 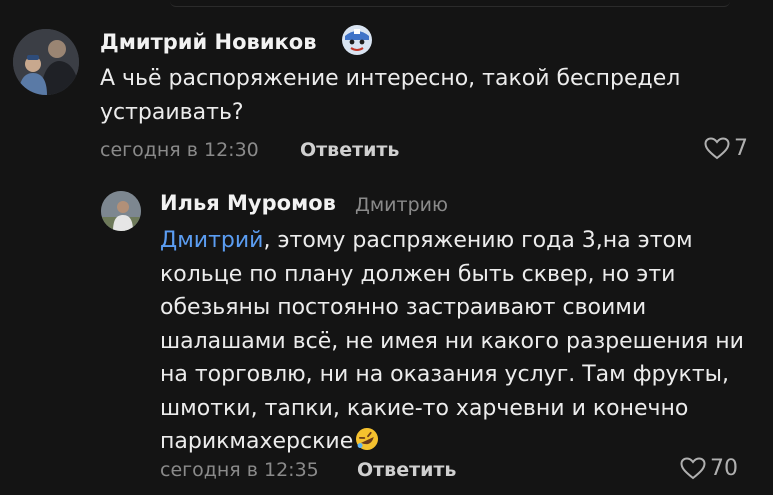 I want to click on mention-link: Дмитрий, so click(x=211, y=240).